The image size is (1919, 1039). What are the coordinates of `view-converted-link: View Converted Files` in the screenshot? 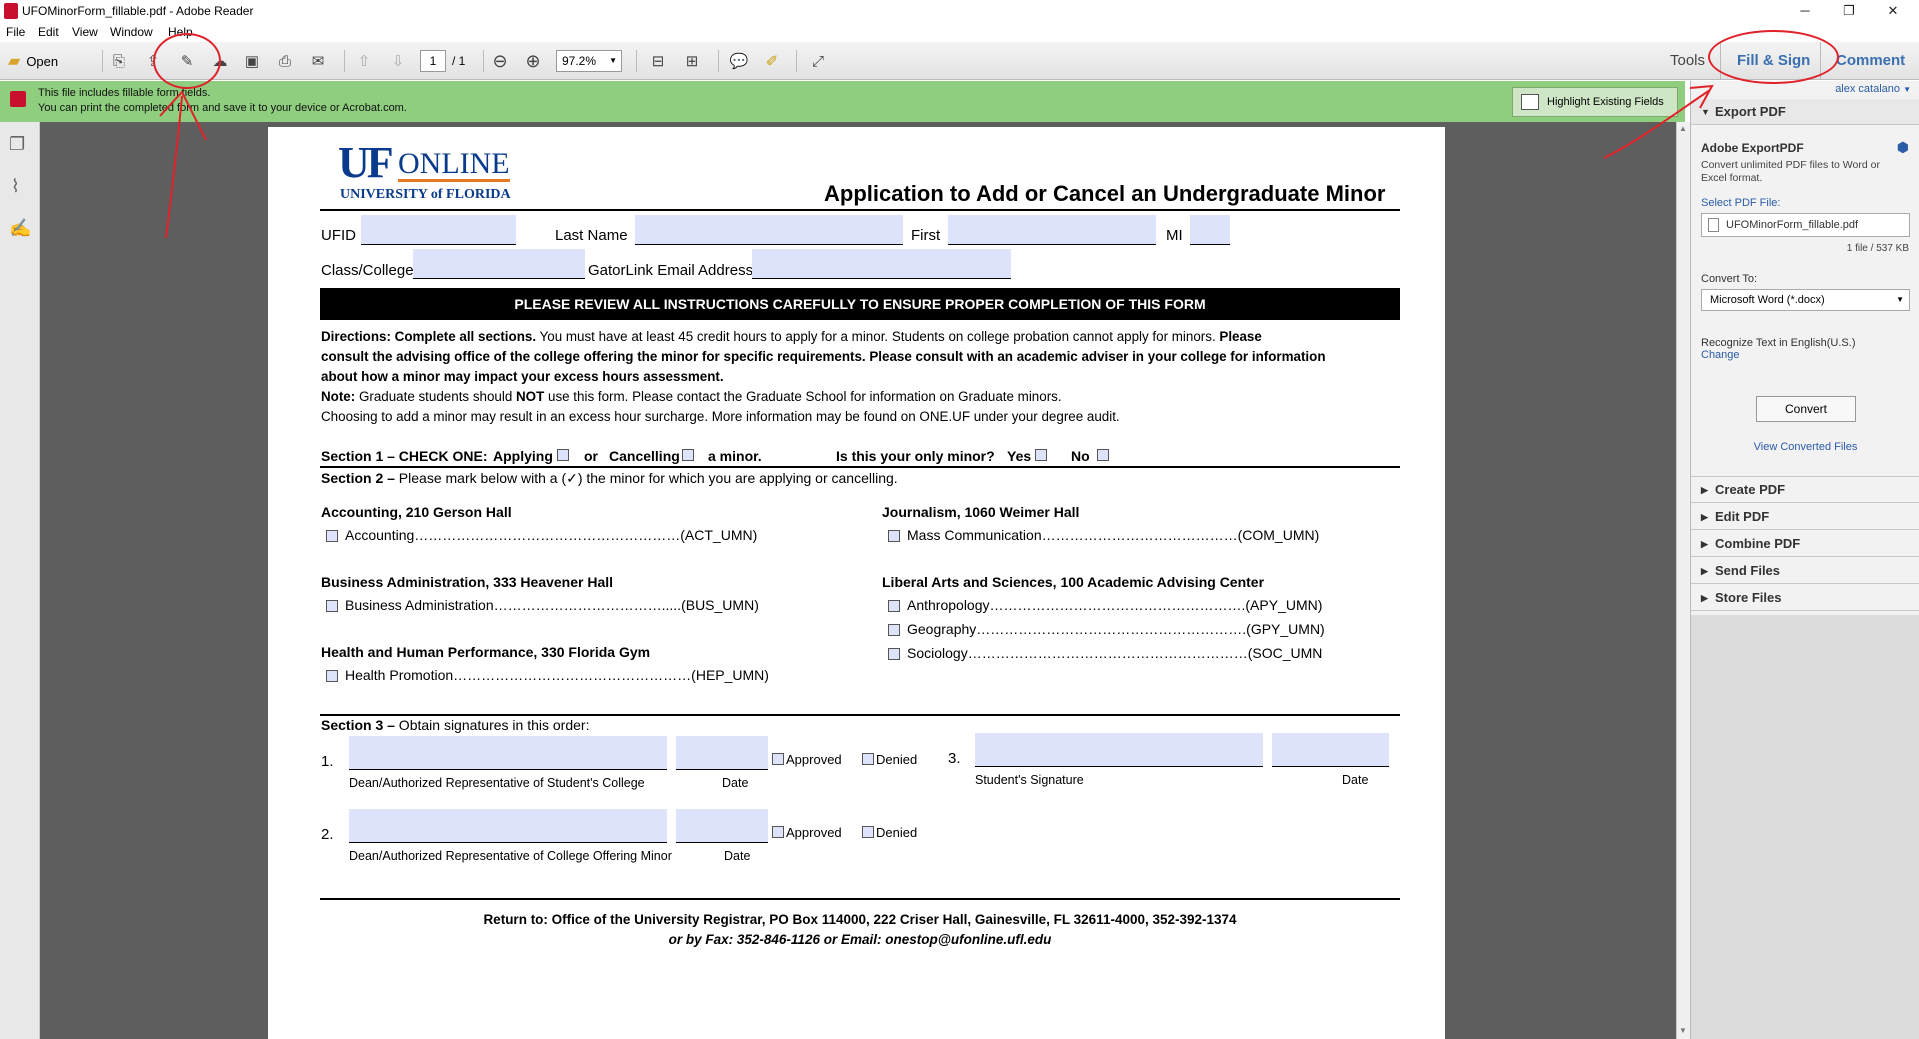 It's located at (1805, 447).